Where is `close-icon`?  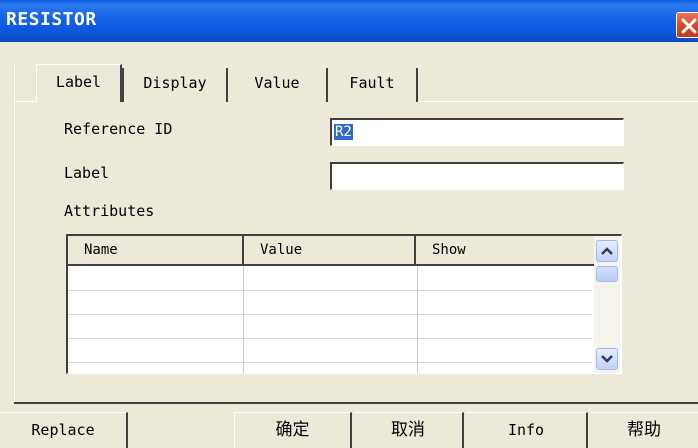
close-icon is located at coordinates (689, 26).